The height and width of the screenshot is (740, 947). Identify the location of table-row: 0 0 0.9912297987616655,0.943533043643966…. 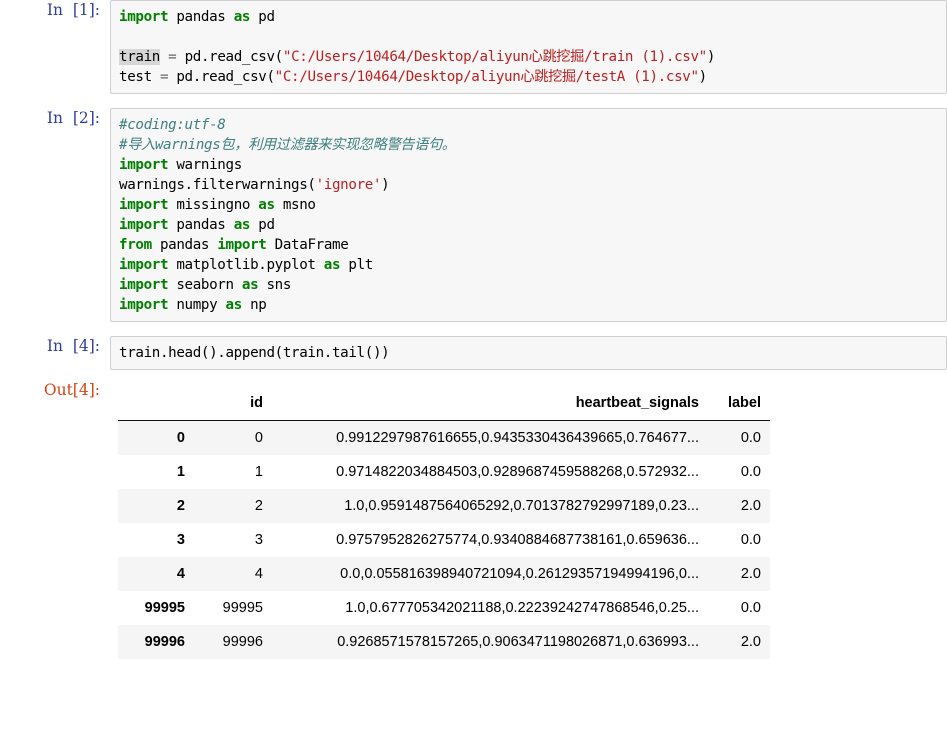
(444, 437).